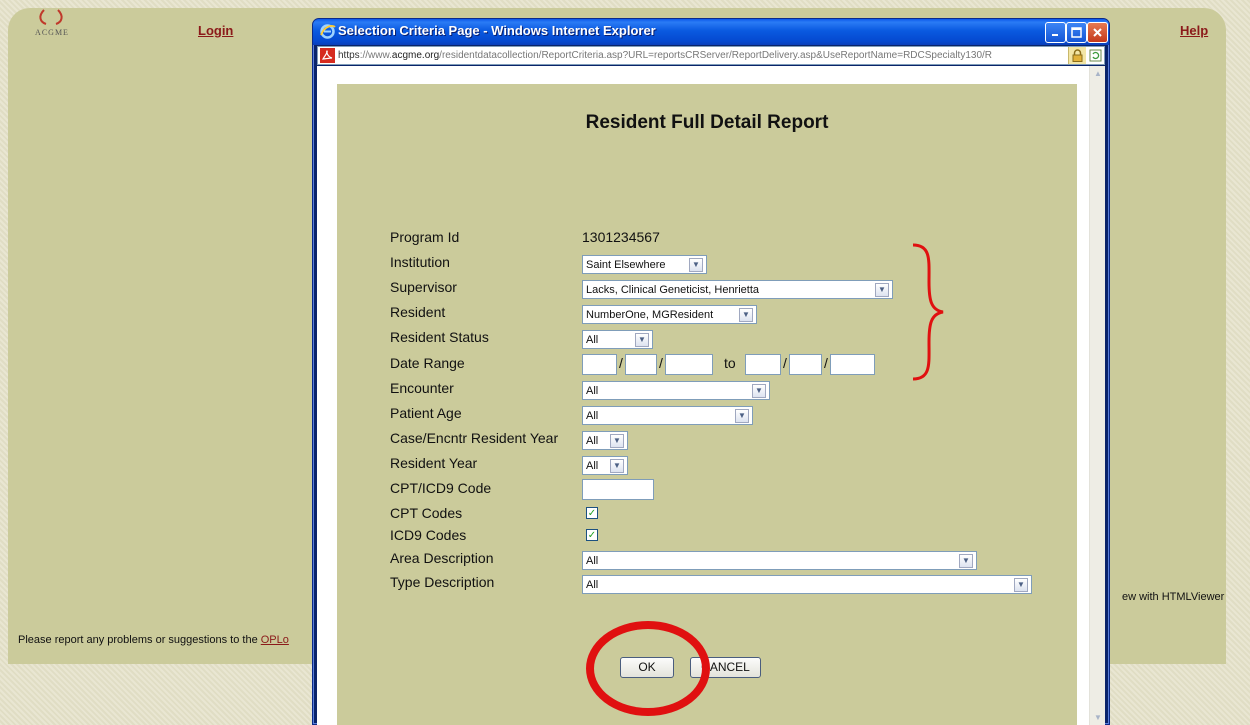  I want to click on area-description-selected: All, so click(592, 560).